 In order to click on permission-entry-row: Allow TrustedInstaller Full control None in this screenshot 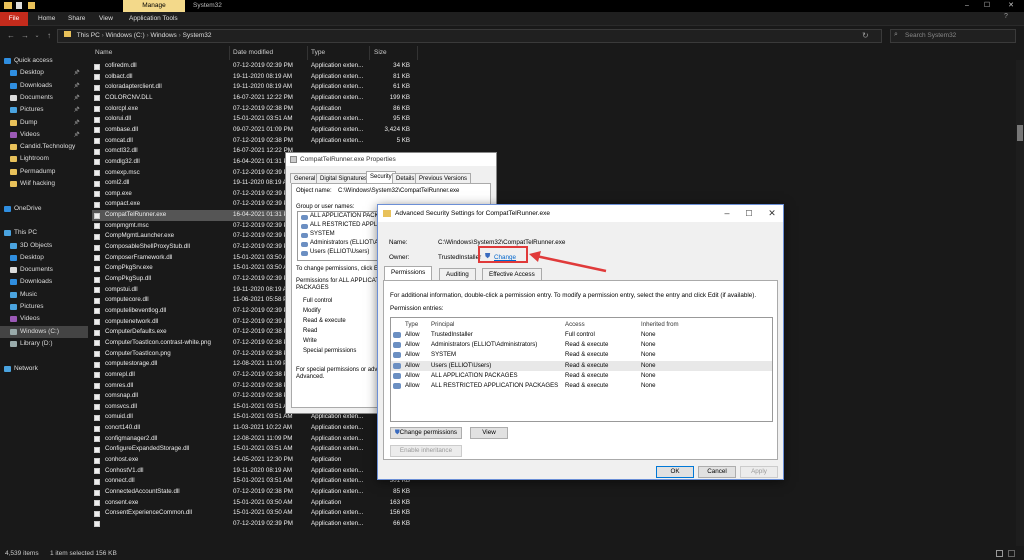, I will do `click(581, 335)`.